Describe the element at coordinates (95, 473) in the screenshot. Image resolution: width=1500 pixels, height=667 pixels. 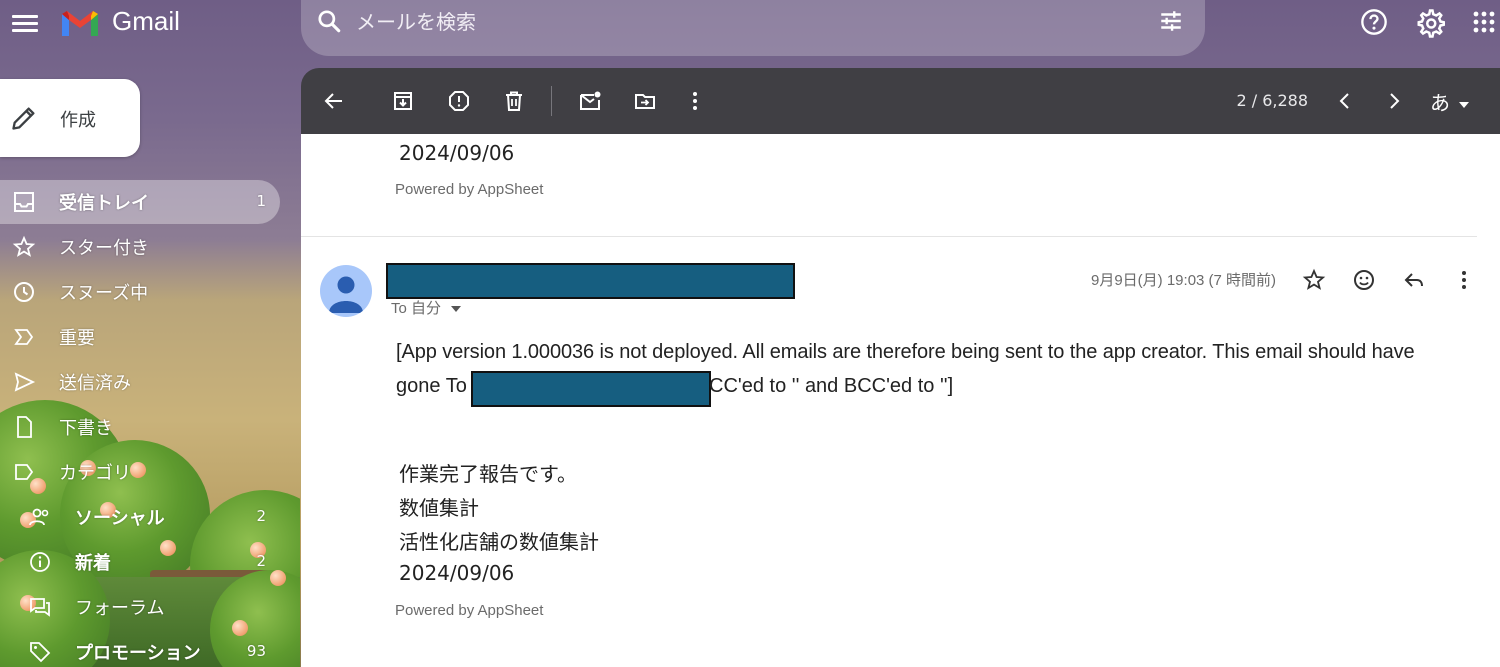
I see `sidebar-item-label: カテゴリ` at that location.